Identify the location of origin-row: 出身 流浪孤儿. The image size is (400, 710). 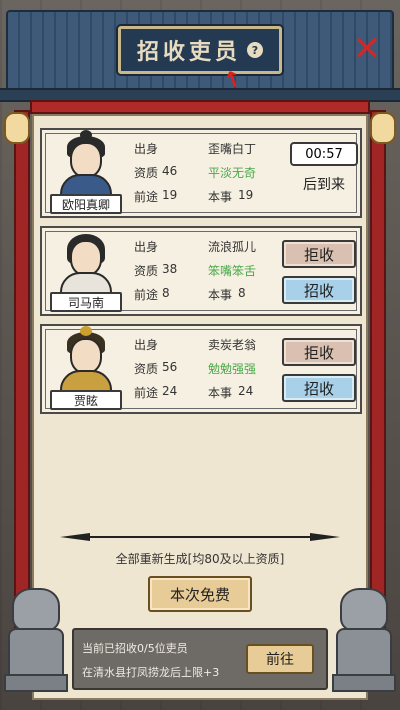
(195, 247).